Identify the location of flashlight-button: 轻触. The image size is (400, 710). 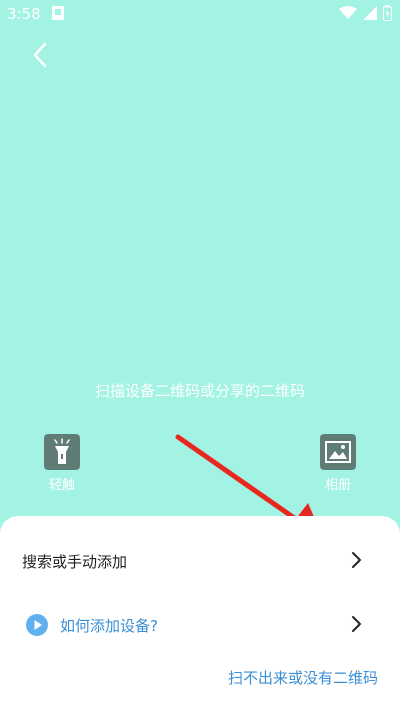
(62, 463).